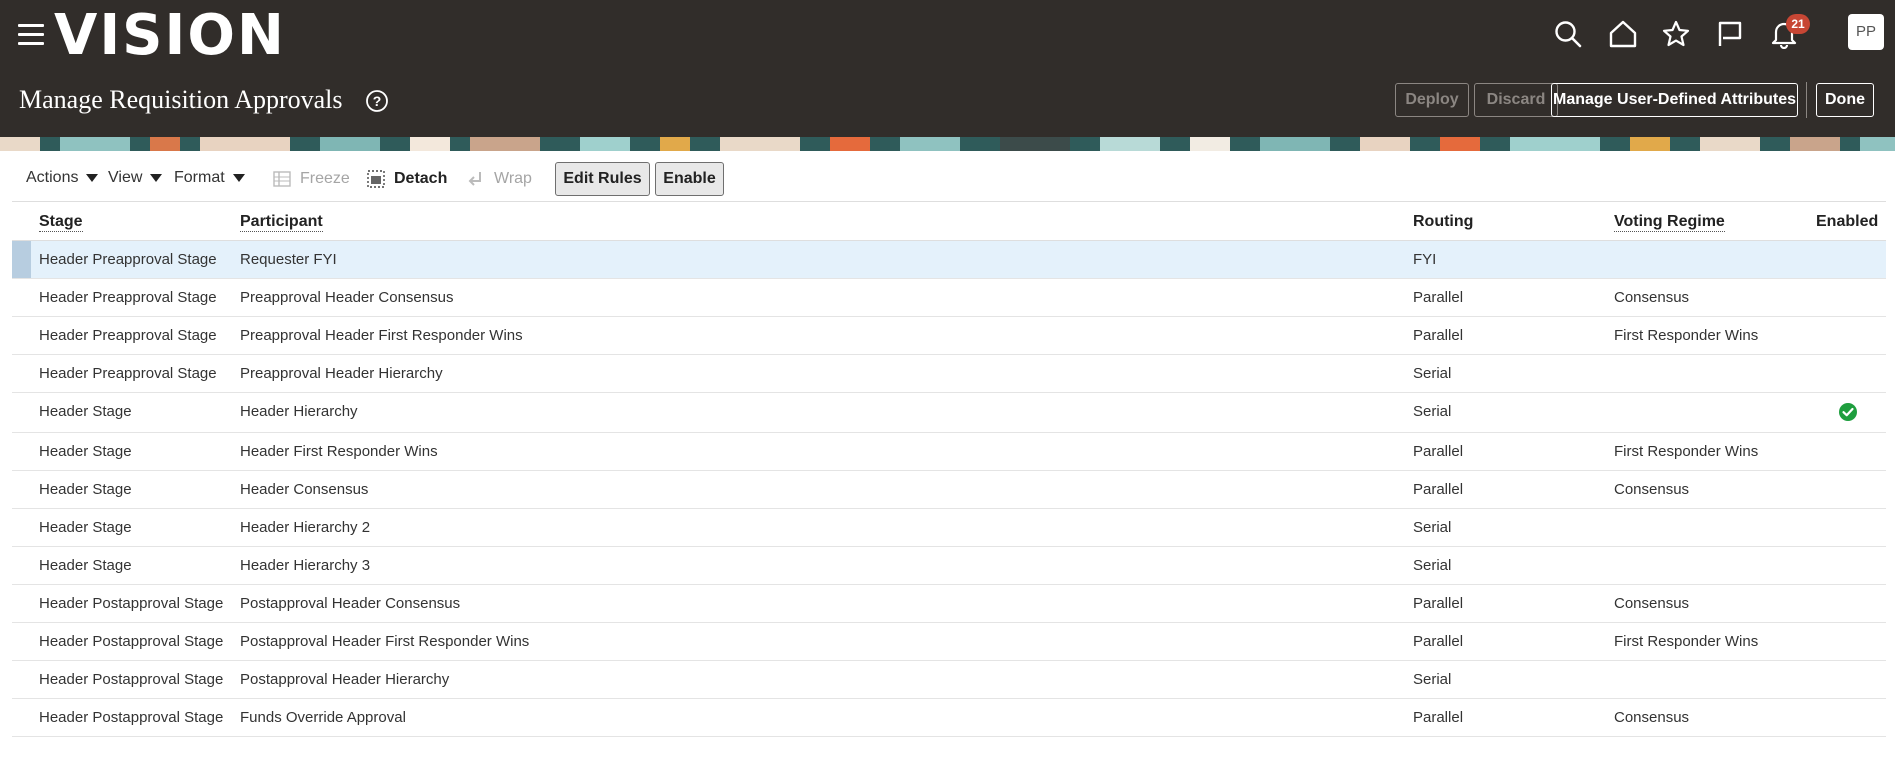 The image size is (1895, 772). I want to click on header-separator, so click(1806, 100).